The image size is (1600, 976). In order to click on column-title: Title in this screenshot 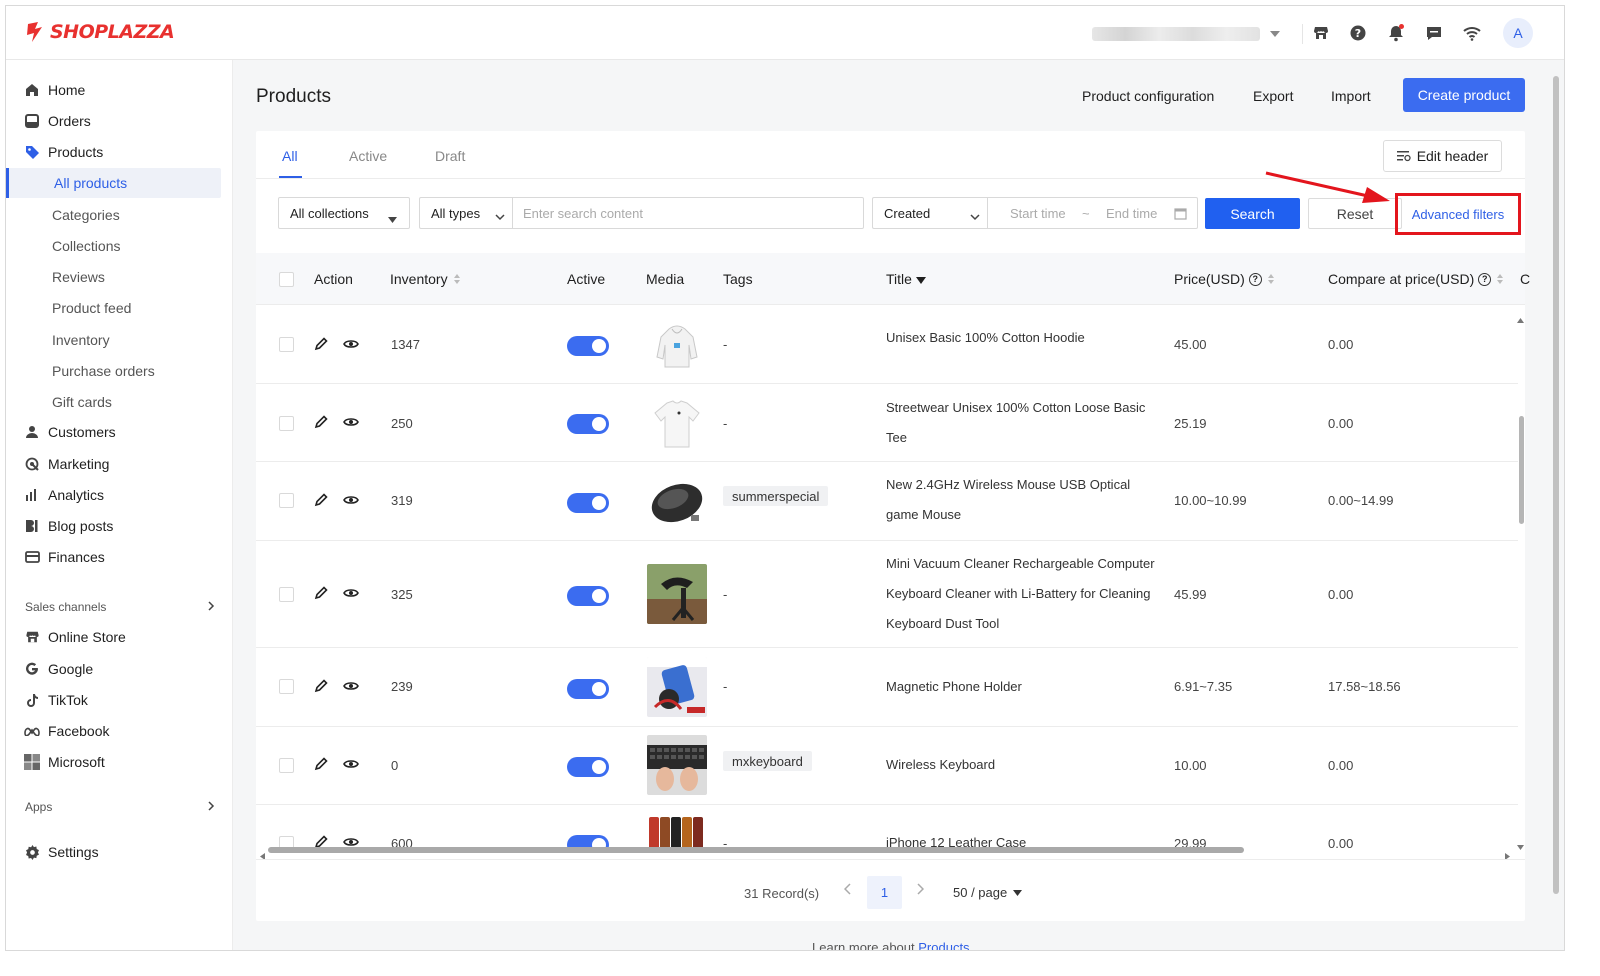, I will do `click(906, 279)`.